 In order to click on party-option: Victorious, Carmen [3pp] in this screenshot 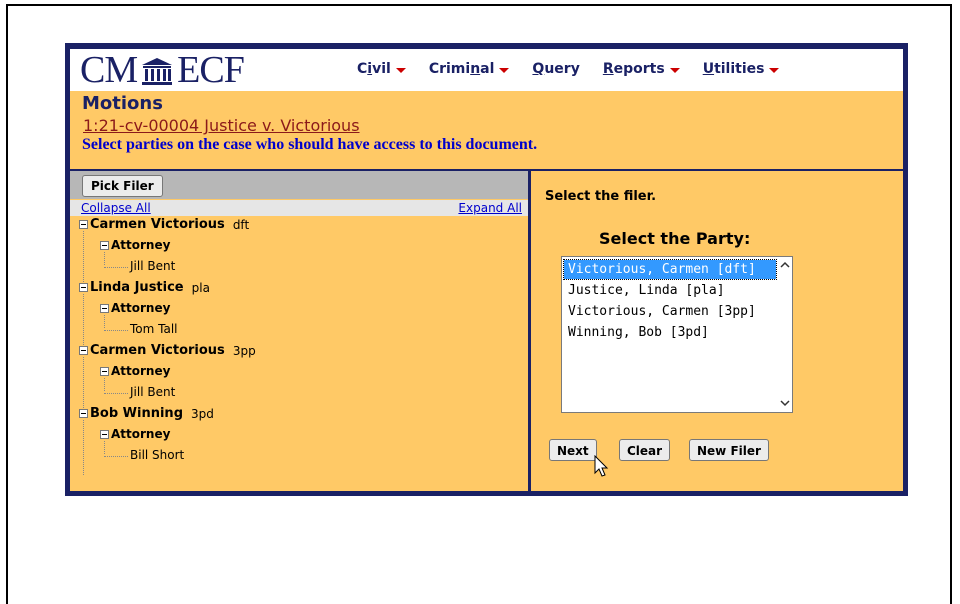, I will do `click(670, 311)`.